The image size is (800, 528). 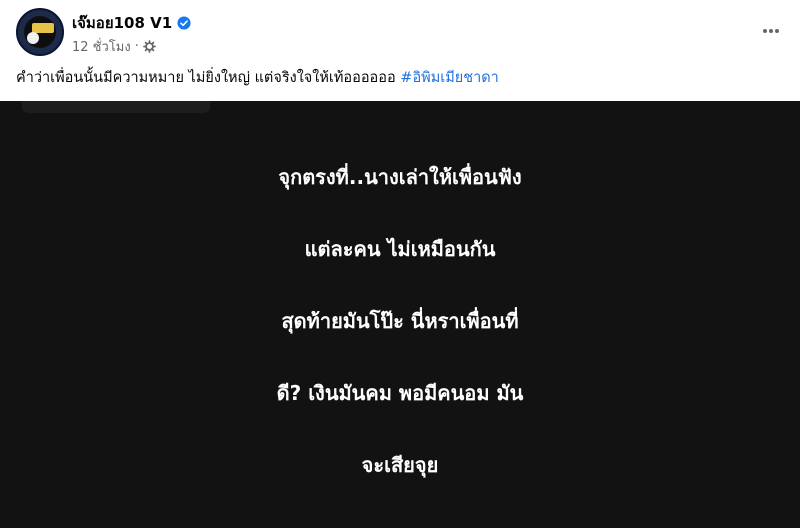 I want to click on page-name: เจ๊มอย108 V1, so click(x=122, y=23).